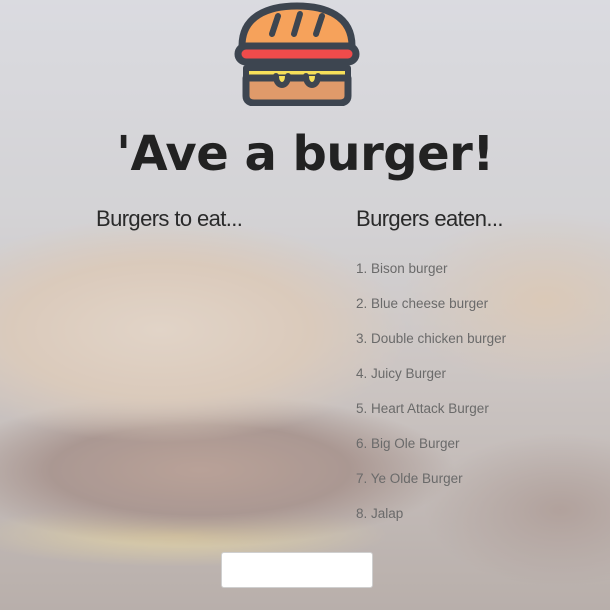  I want to click on page-title: 'Ave a burger!, so click(305, 154).